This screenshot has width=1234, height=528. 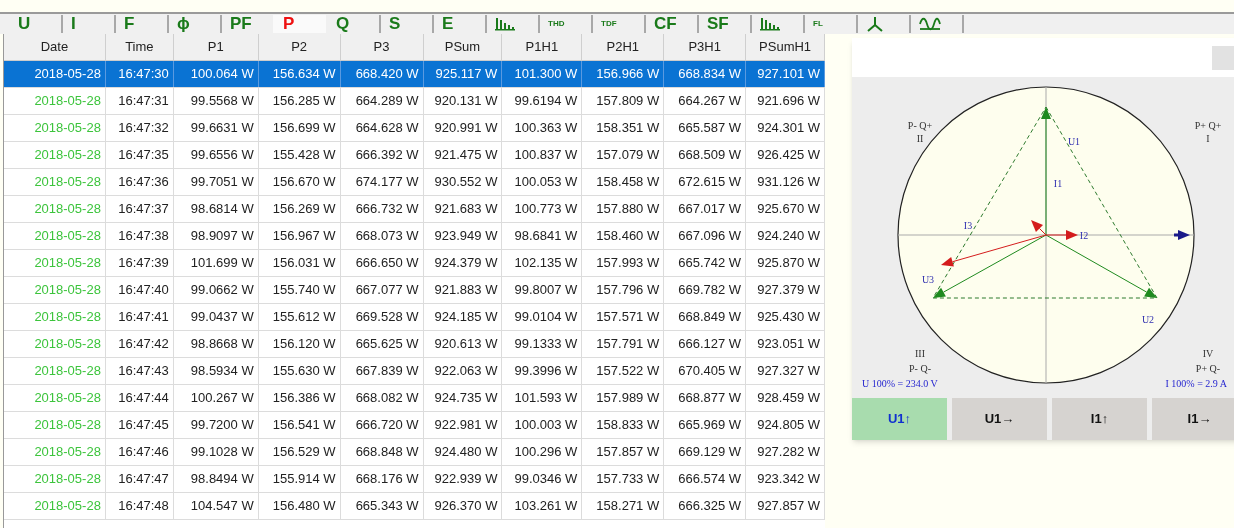 I want to click on table-cell: 666.720 W, so click(x=382, y=425).